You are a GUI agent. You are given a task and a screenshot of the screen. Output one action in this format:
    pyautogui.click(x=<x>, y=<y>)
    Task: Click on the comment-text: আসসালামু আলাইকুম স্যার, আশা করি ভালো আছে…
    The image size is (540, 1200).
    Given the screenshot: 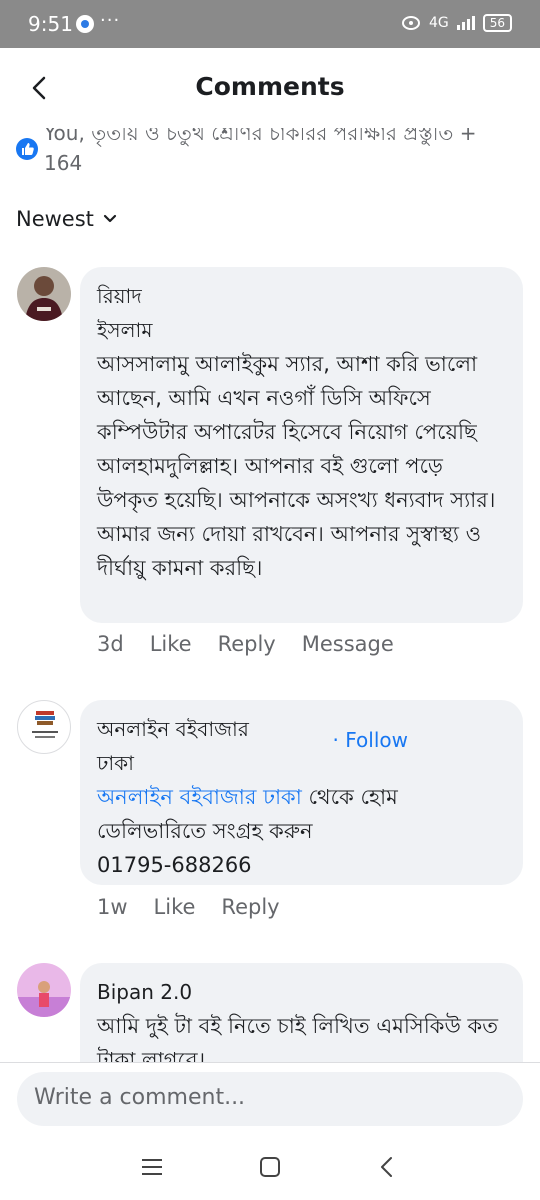 What is the action you would take?
    pyautogui.click(x=296, y=466)
    